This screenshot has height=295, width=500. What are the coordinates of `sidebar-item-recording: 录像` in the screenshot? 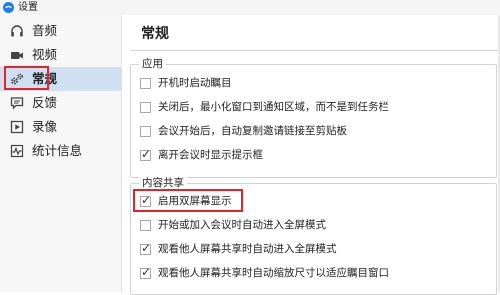 It's located at (60, 127).